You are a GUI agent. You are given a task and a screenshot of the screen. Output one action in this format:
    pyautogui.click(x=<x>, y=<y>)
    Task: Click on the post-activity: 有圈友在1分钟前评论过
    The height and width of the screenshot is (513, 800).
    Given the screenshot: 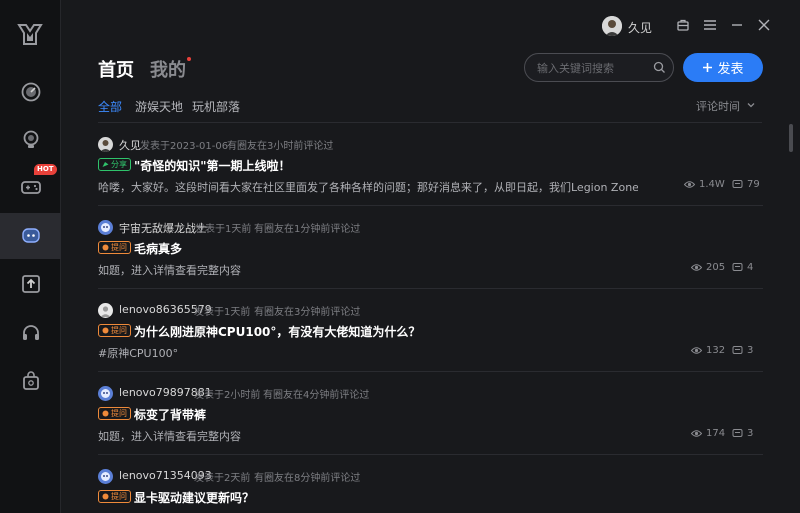 What is the action you would take?
    pyautogui.click(x=307, y=229)
    